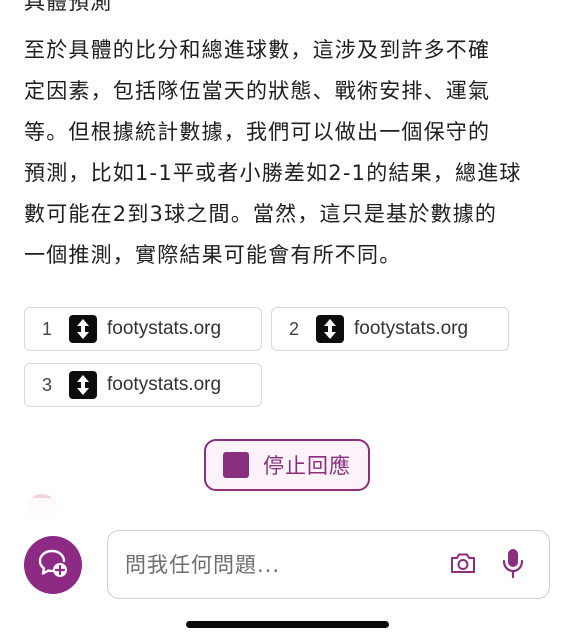  I want to click on microphone-icon, so click(513, 565).